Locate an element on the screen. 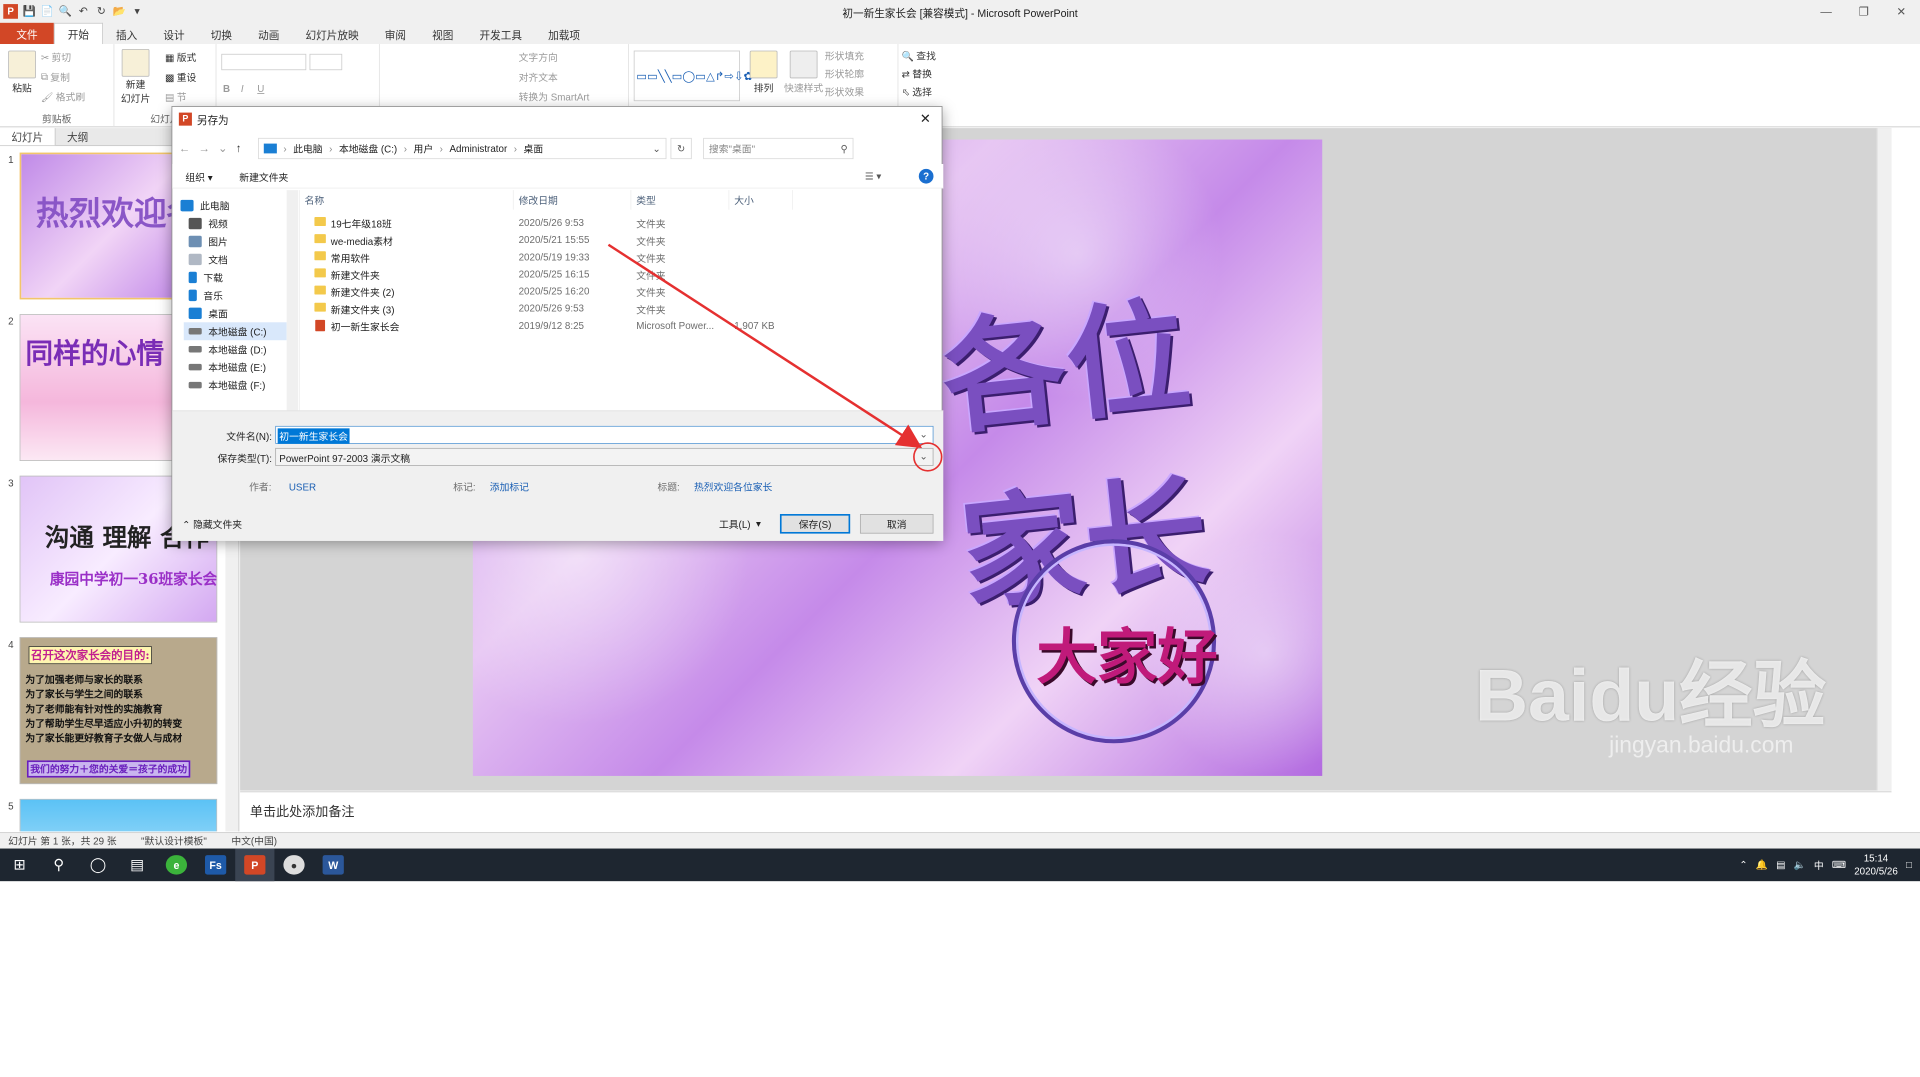  system-clock: 15:14 2020/5/26 is located at coordinates (1876, 865).